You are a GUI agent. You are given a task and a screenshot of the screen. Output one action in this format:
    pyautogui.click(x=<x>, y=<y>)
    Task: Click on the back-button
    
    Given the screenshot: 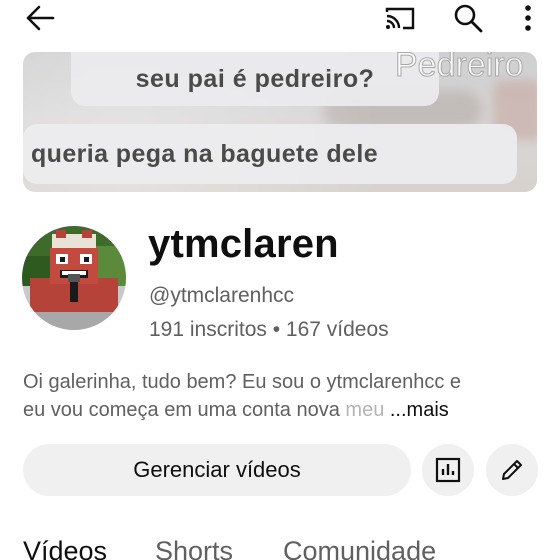 What is the action you would take?
    pyautogui.click(x=40, y=18)
    